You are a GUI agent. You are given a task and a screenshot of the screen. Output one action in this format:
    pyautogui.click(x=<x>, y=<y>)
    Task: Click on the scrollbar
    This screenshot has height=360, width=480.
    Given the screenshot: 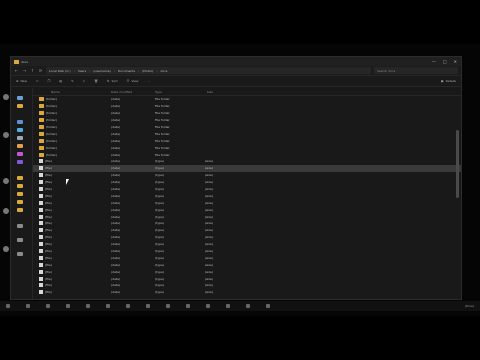 What is the action you would take?
    pyautogui.click(x=457, y=164)
    